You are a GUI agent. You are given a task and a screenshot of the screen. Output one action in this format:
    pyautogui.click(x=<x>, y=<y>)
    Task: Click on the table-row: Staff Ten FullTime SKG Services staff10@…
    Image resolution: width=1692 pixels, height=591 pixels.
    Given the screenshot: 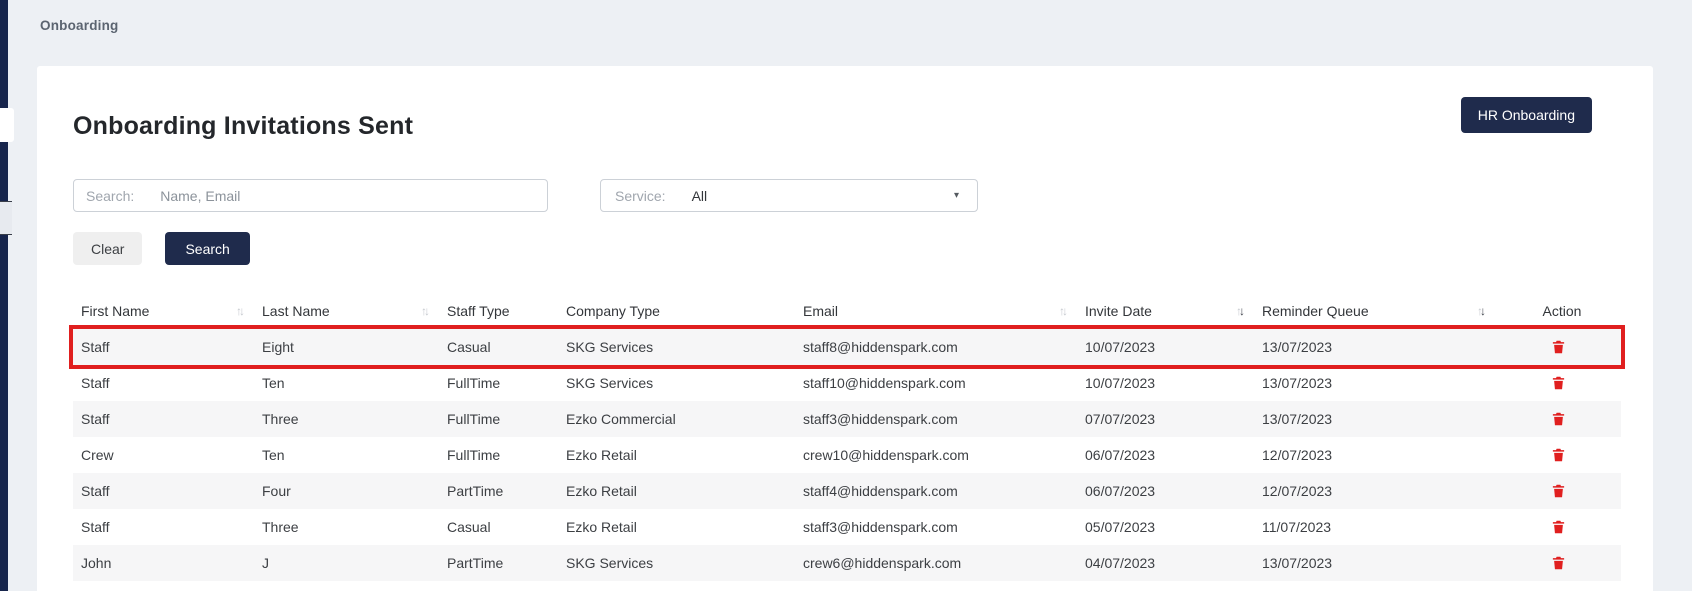 What is the action you would take?
    pyautogui.click(x=847, y=383)
    